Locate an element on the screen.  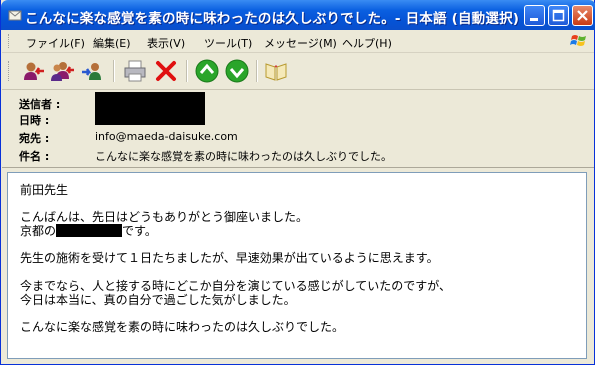
menu-help: ヘルプ(H) is located at coordinates (367, 43).